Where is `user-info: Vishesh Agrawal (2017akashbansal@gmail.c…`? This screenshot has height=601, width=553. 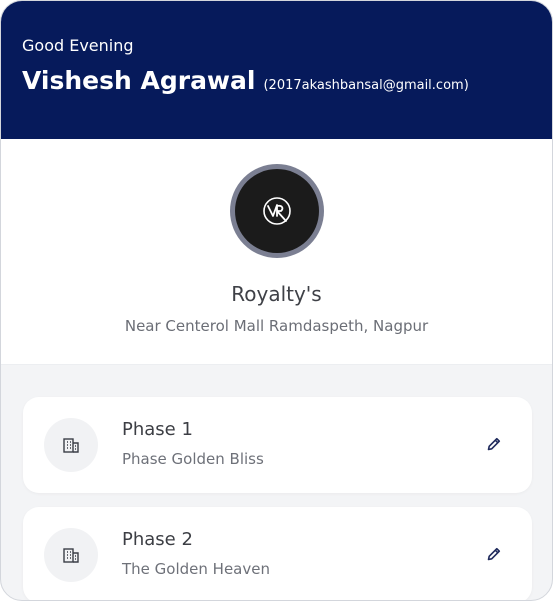 user-info: Vishesh Agrawal (2017akashbansal@gmail.c… is located at coordinates (245, 81).